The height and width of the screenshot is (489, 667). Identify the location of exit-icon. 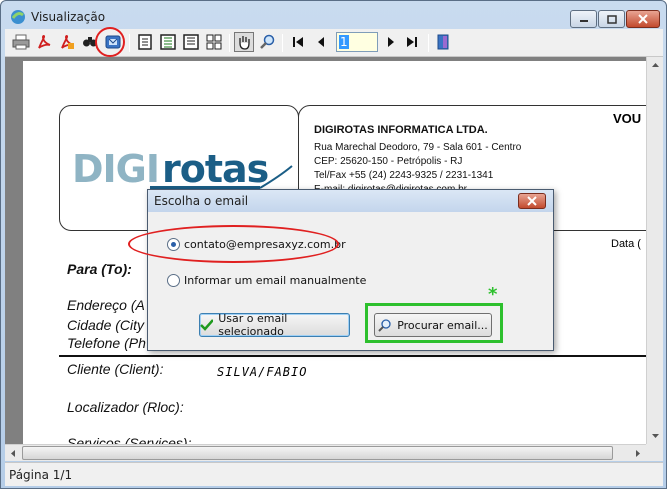
(443, 42).